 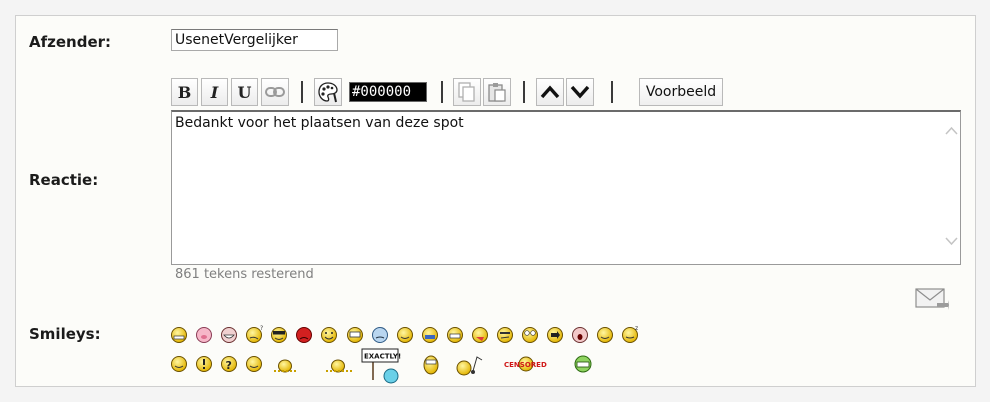 What do you see at coordinates (555, 335) in the screenshot?
I see `smiley-arrow-icon` at bounding box center [555, 335].